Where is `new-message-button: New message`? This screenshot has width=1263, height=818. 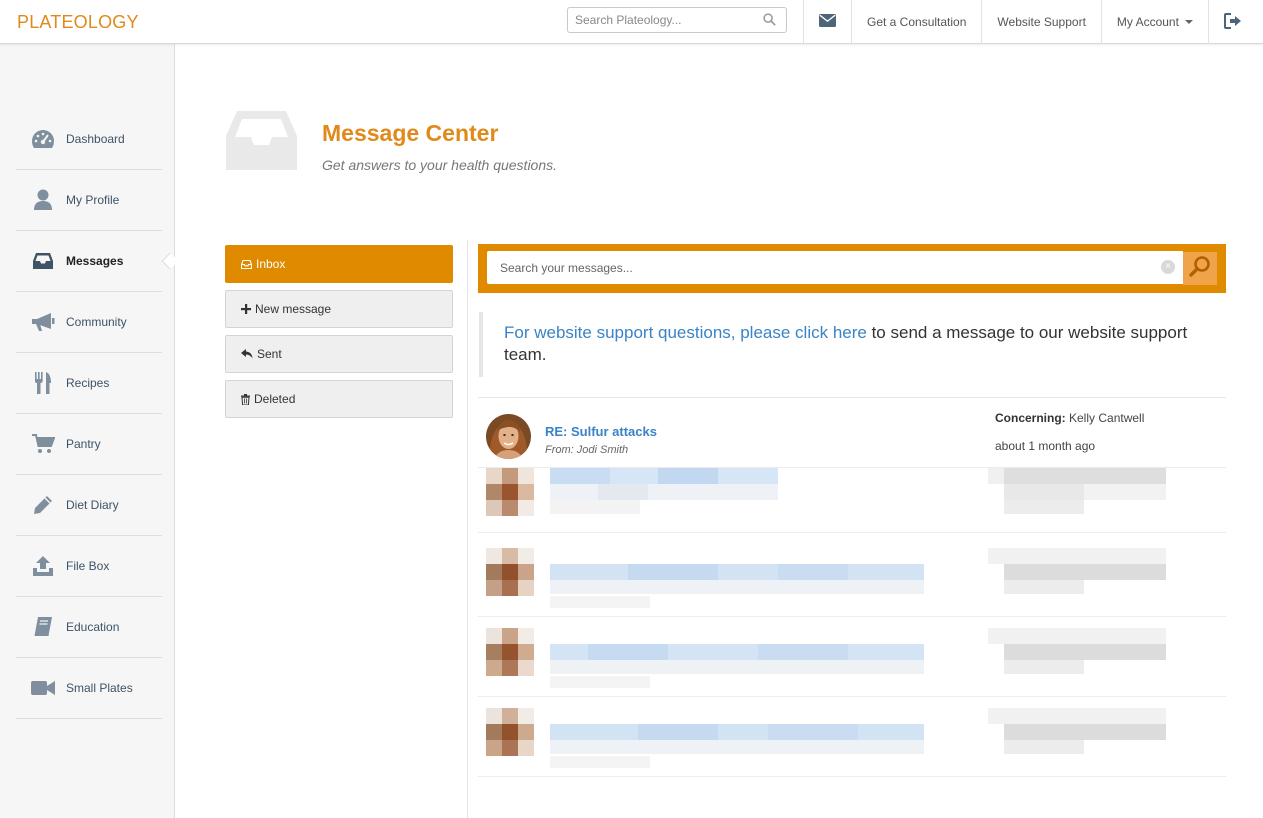 new-message-button: New message is located at coordinates (339, 309).